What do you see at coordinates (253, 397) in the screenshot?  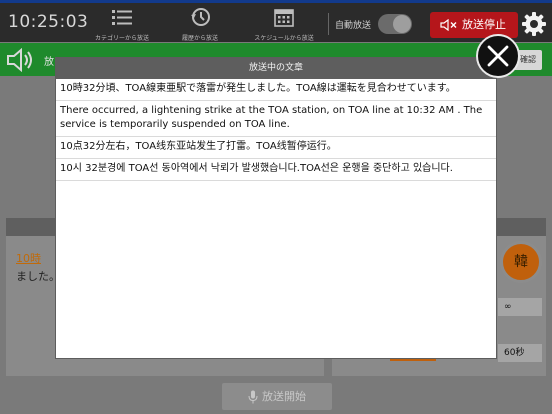 I see `microphone-icon` at bounding box center [253, 397].